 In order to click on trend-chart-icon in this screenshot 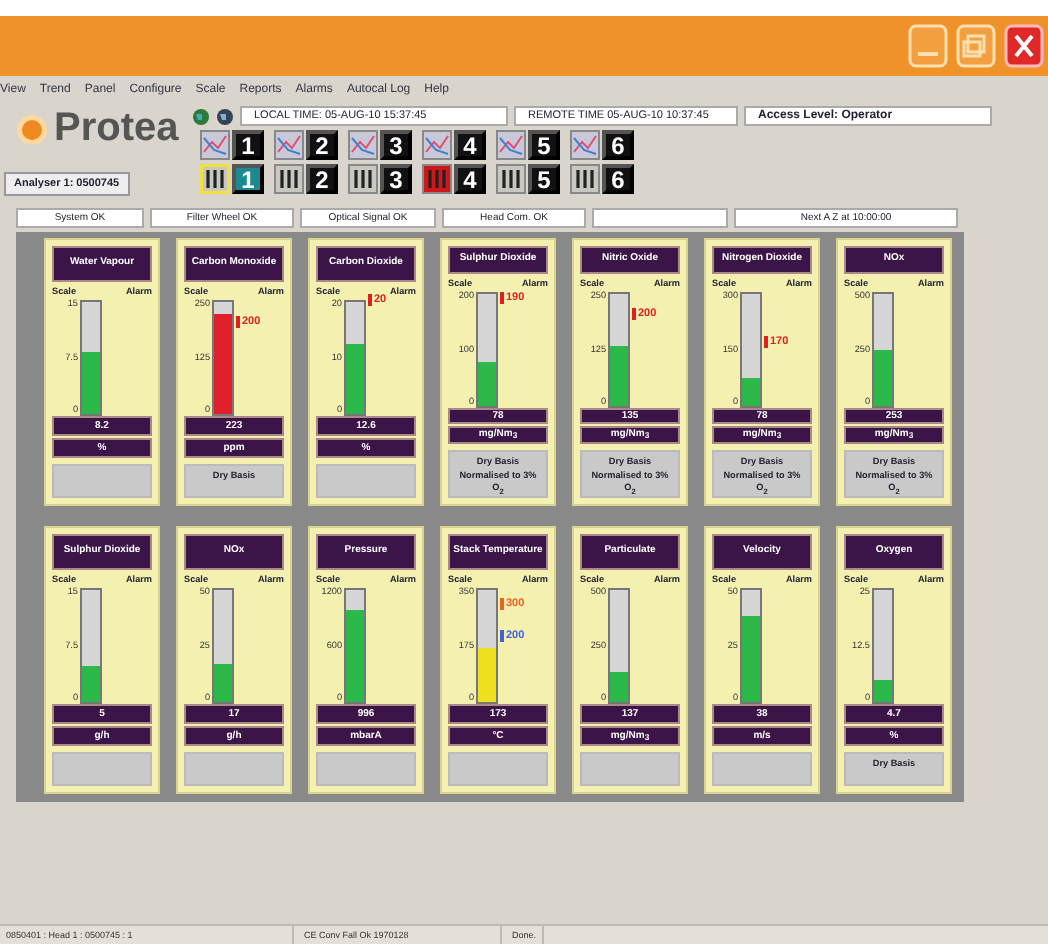, I will do `click(437, 145)`.